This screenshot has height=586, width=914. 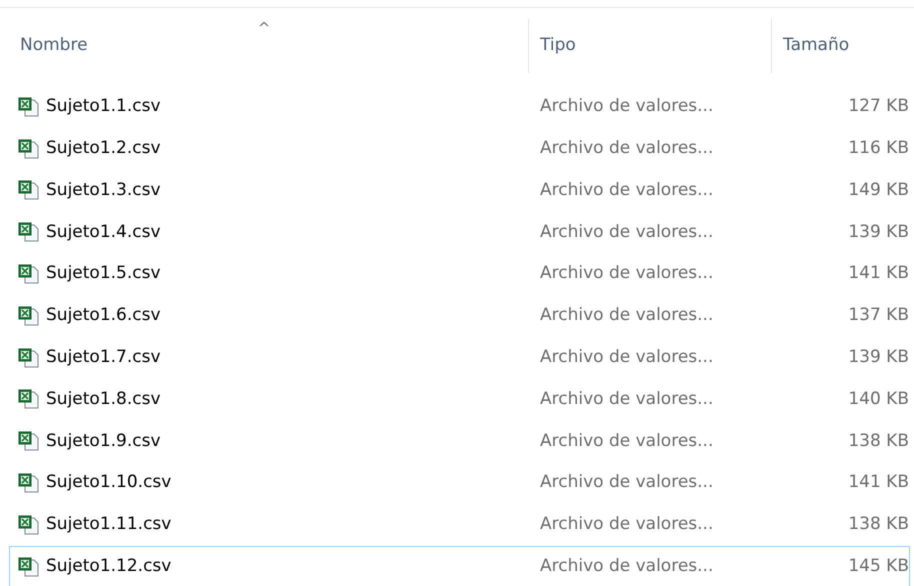 What do you see at coordinates (459, 107) in the screenshot?
I see `file-row: Sujeto1.1.csv Archivo de valores... 127 KB` at bounding box center [459, 107].